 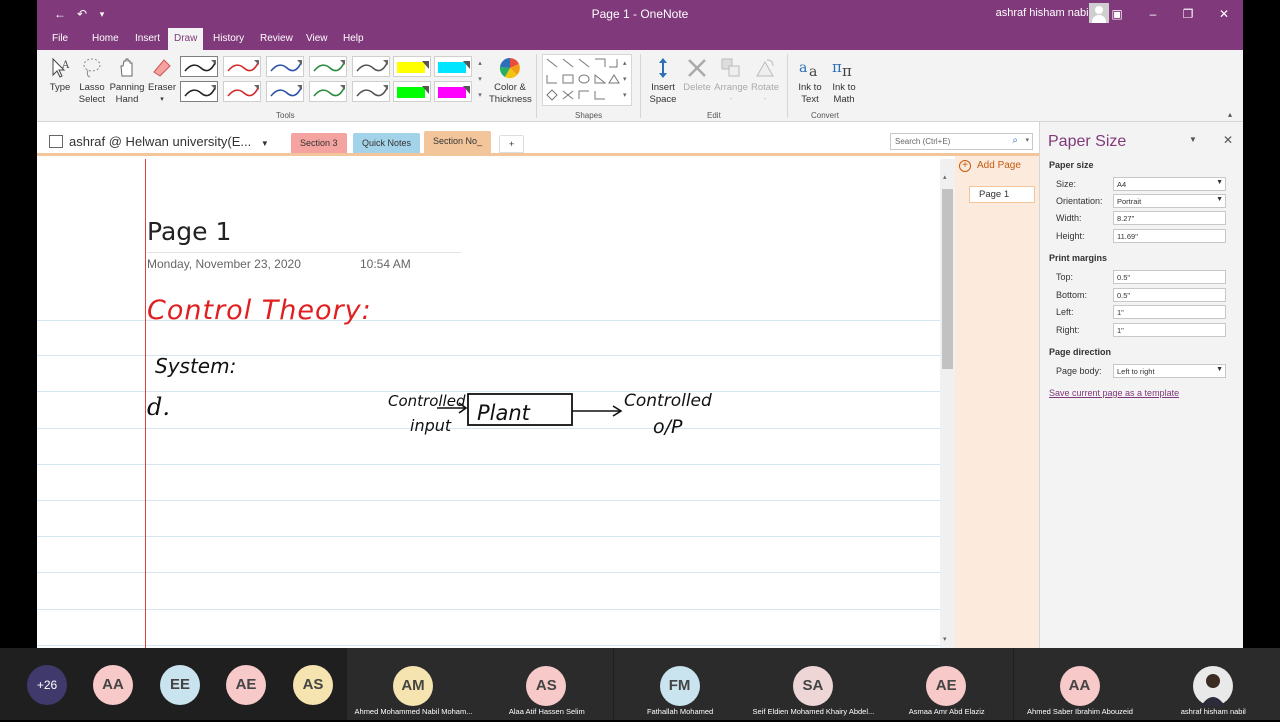 What do you see at coordinates (512, 144) in the screenshot?
I see `add-section-button: +` at bounding box center [512, 144].